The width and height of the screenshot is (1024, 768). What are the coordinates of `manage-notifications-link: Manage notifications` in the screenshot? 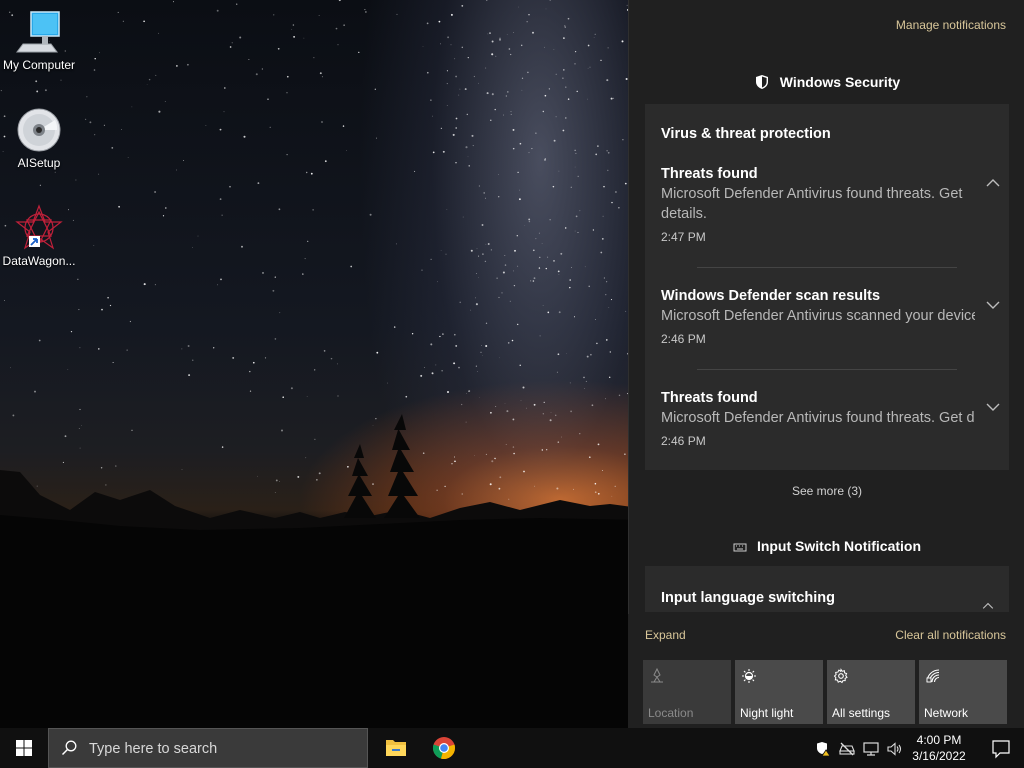 It's located at (951, 25).